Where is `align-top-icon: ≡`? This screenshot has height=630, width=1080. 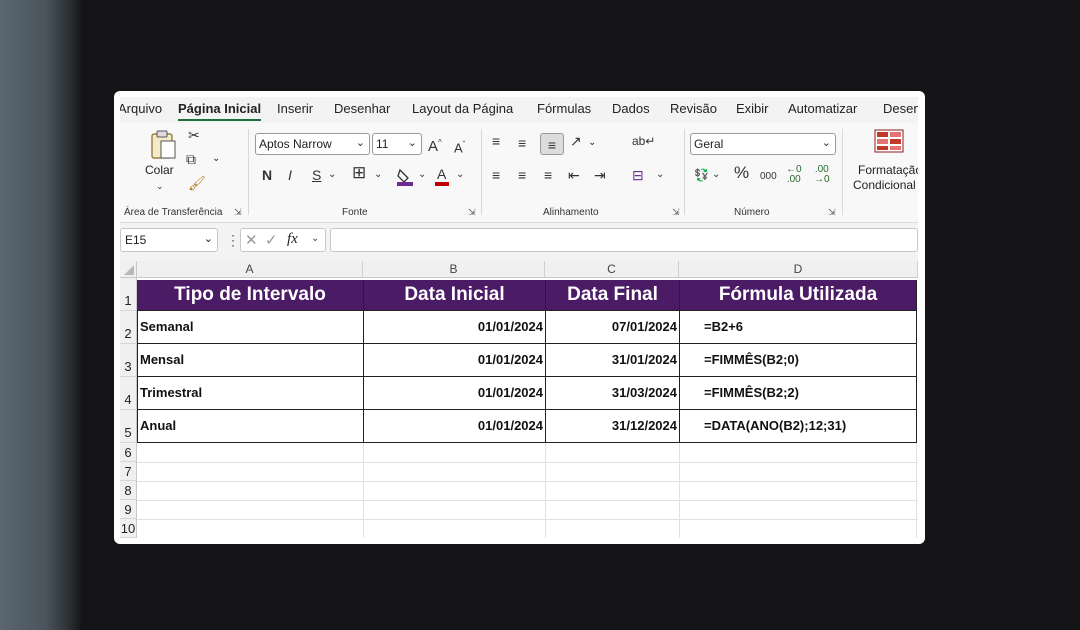 align-top-icon: ≡ is located at coordinates (496, 141).